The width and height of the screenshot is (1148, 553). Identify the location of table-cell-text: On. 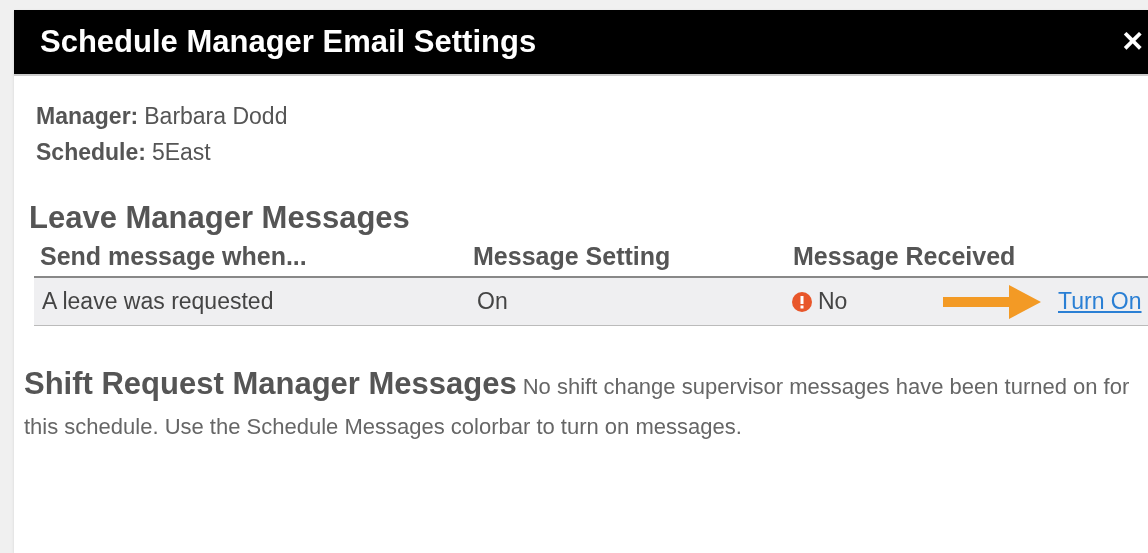
(492, 302).